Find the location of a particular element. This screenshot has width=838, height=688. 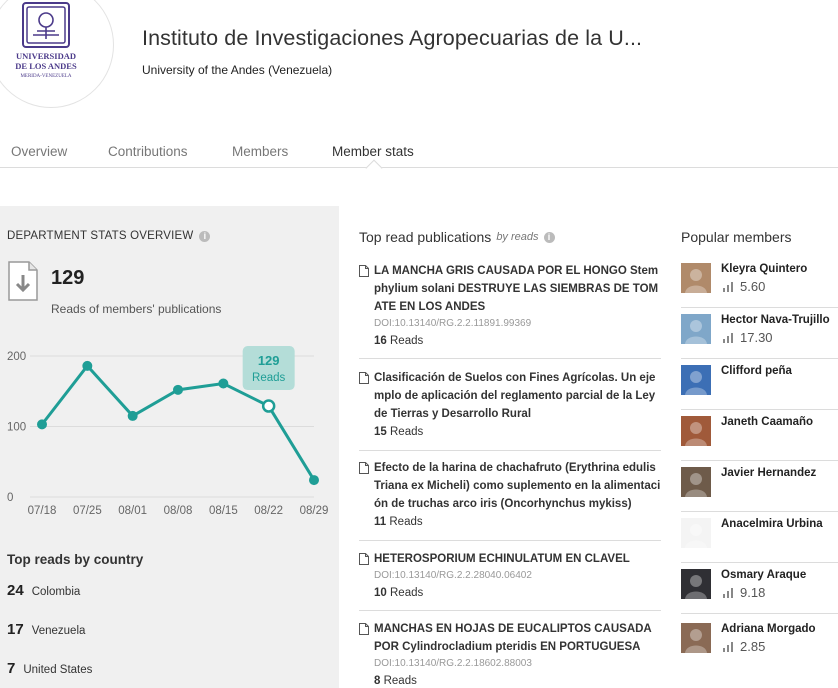

member-item: Kleyra Quintero 5.60 is located at coordinates (759, 282).